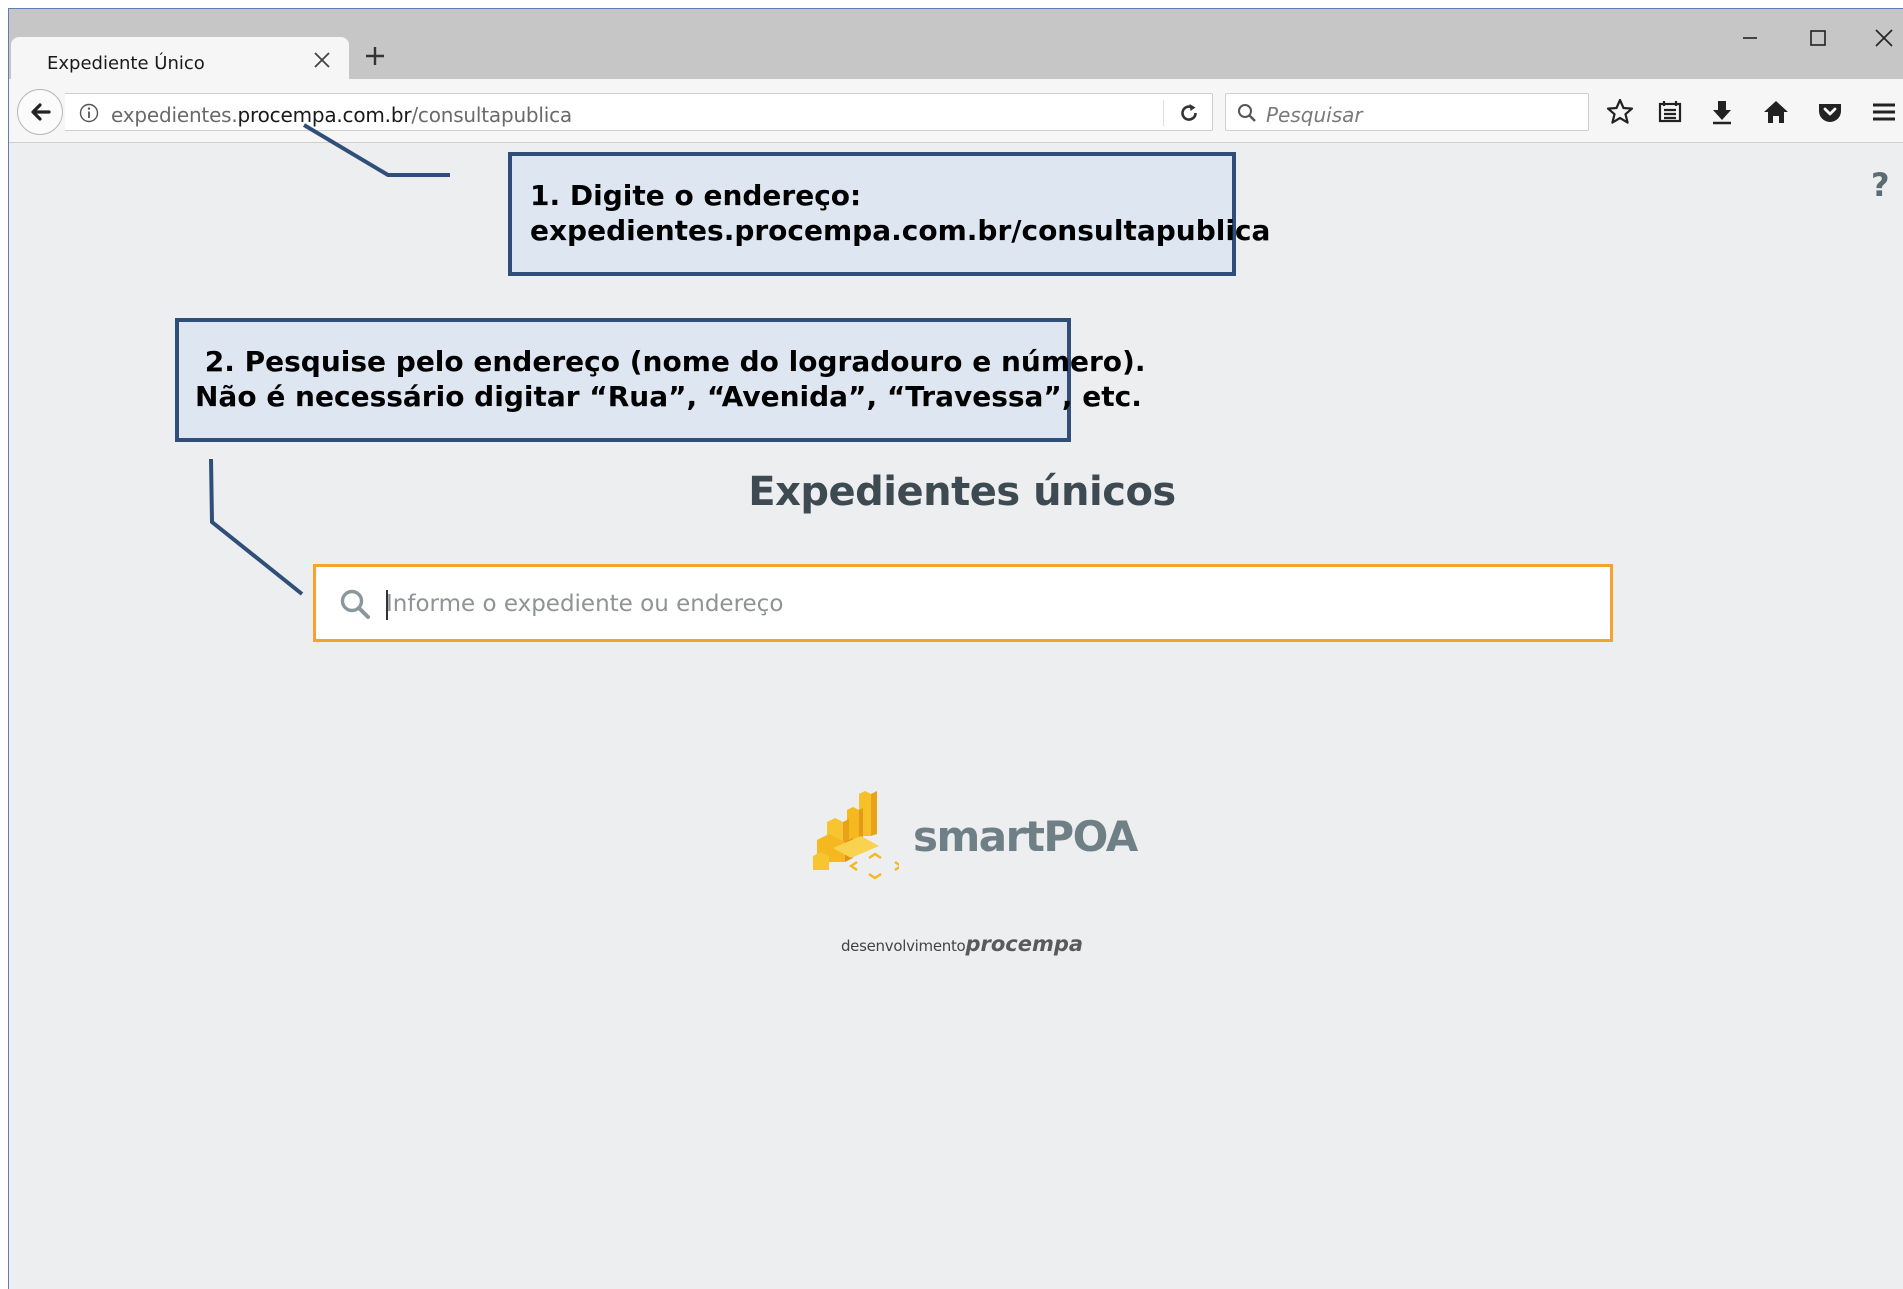 This screenshot has width=1903, height=1289. I want to click on smartpoa-logo-icon, so click(856, 835).